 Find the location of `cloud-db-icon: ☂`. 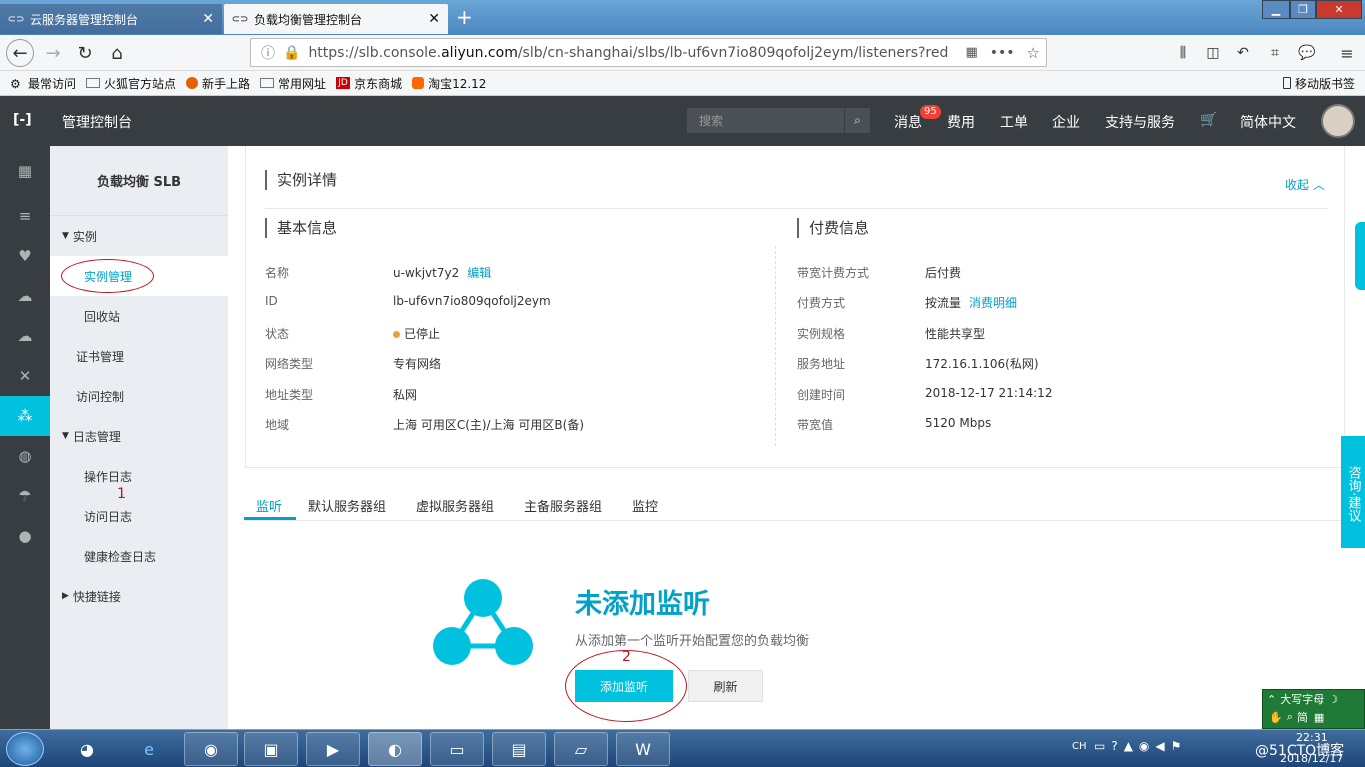

cloud-db-icon: ☂ is located at coordinates (25, 496).